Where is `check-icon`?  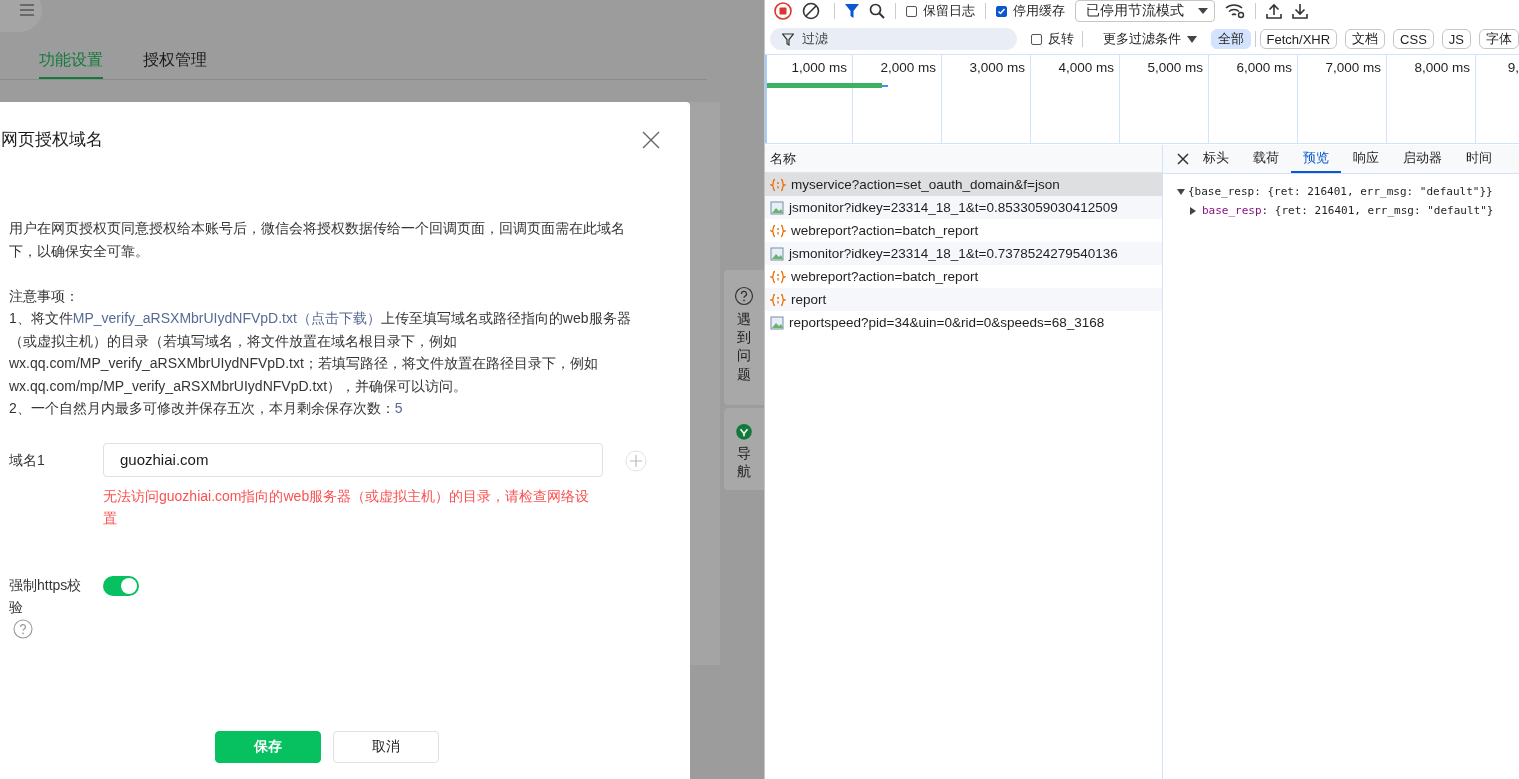
check-icon is located at coordinates (1001, 11).